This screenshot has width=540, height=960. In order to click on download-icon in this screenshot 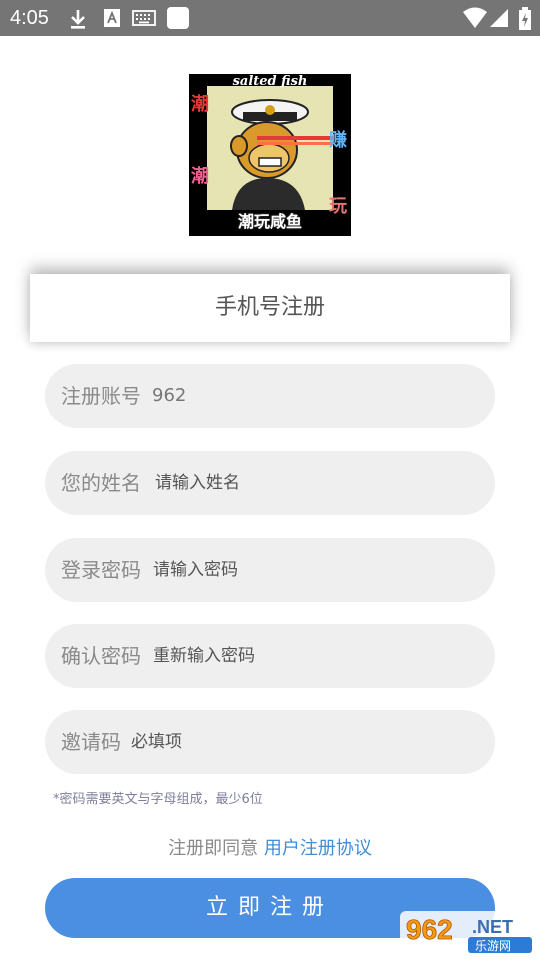, I will do `click(78, 19)`.